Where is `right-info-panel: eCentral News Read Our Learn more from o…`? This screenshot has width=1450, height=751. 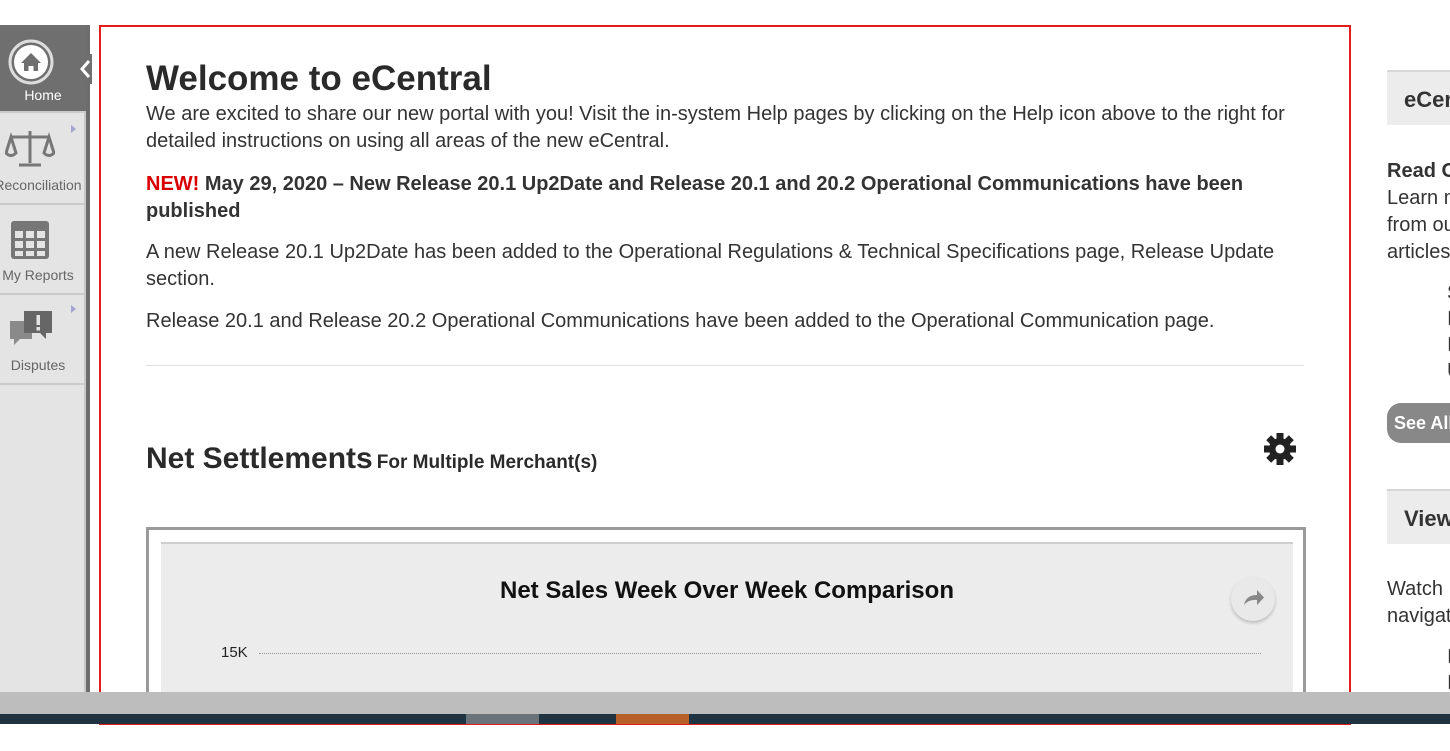 right-info-panel: eCentral News Read Our Learn more from o… is located at coordinates (1418, 347).